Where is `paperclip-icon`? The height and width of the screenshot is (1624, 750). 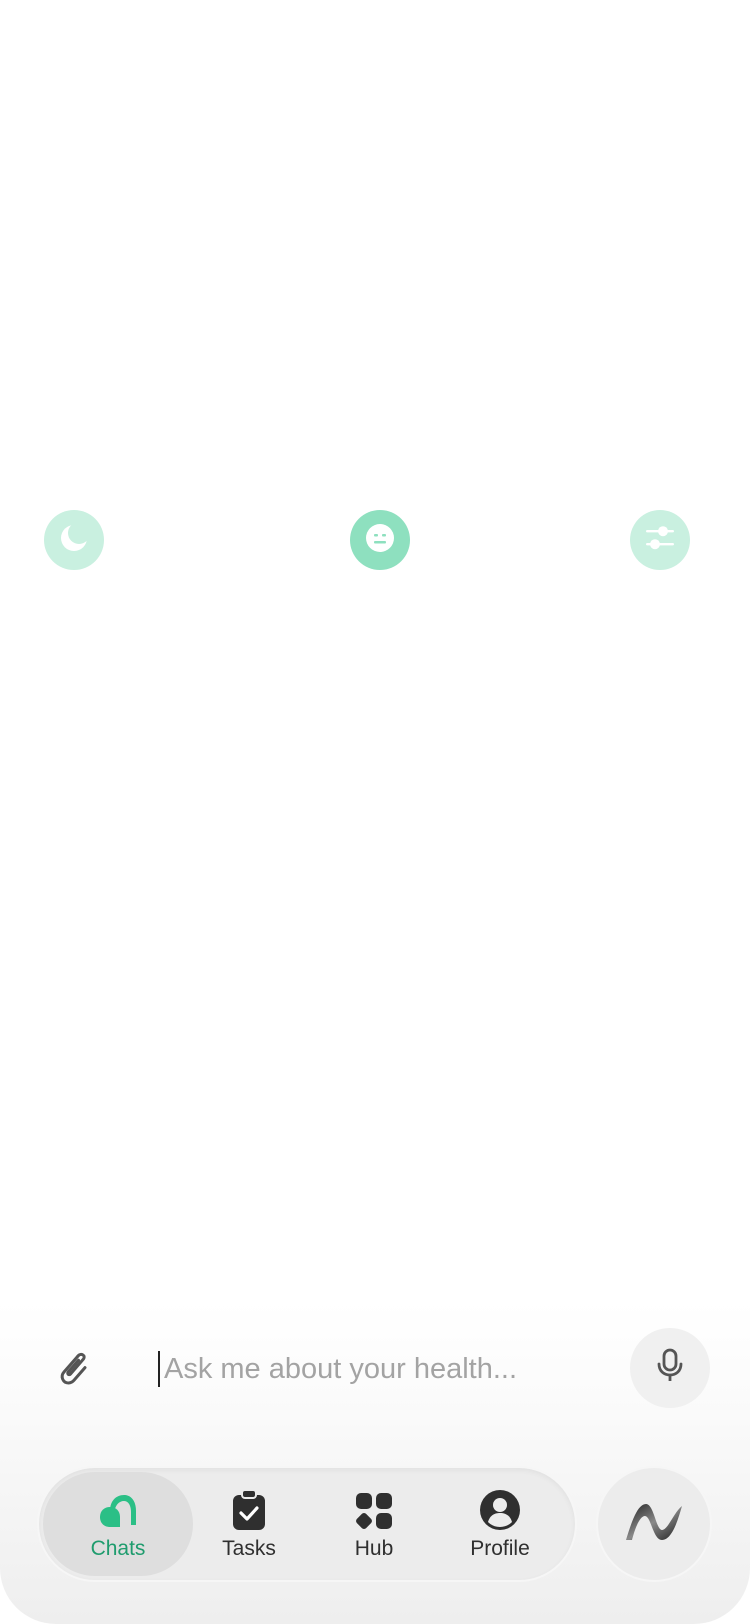
paperclip-icon is located at coordinates (72, 1370).